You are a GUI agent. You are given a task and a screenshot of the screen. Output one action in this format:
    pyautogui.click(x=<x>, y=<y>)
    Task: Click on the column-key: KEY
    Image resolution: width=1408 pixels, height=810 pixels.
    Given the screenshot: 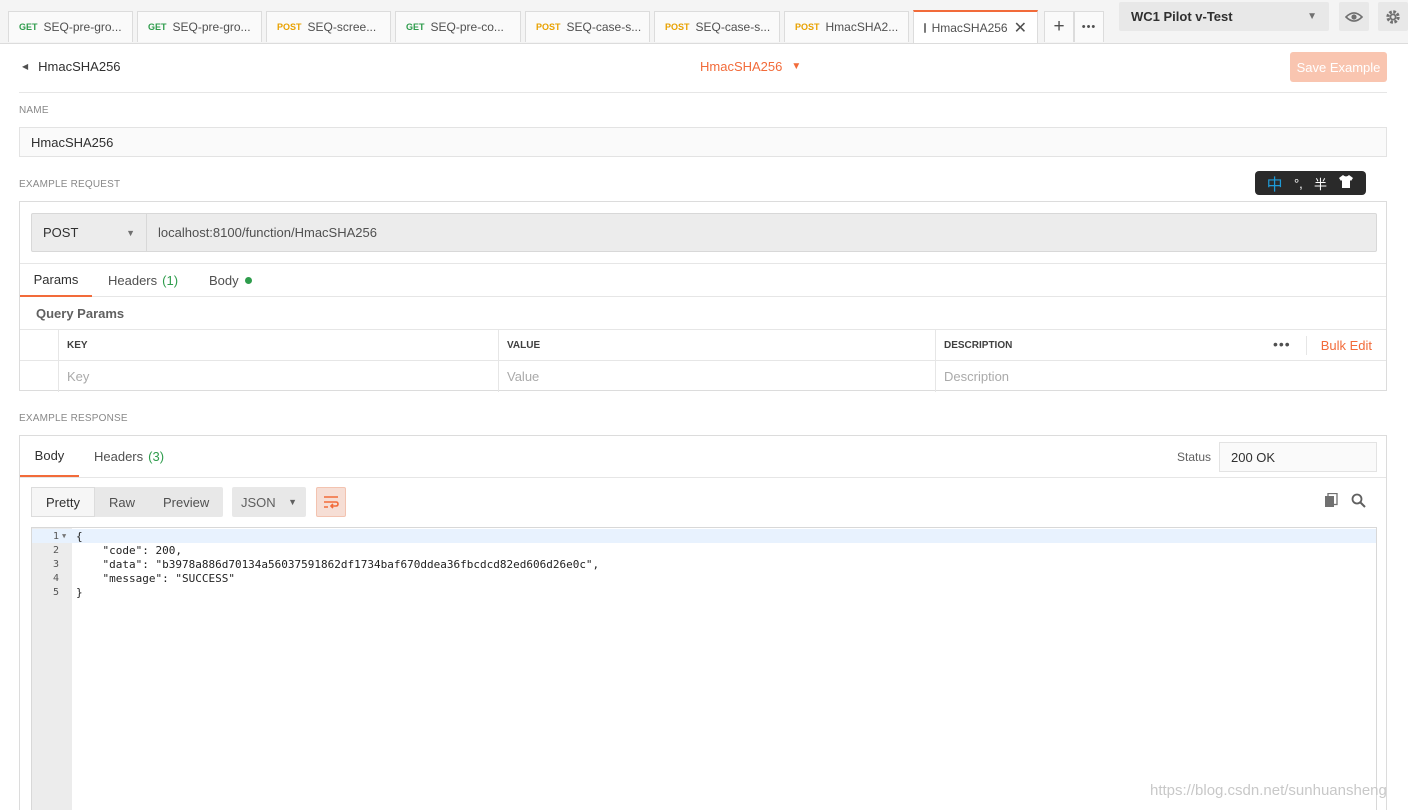 What is the action you would take?
    pyautogui.click(x=278, y=345)
    